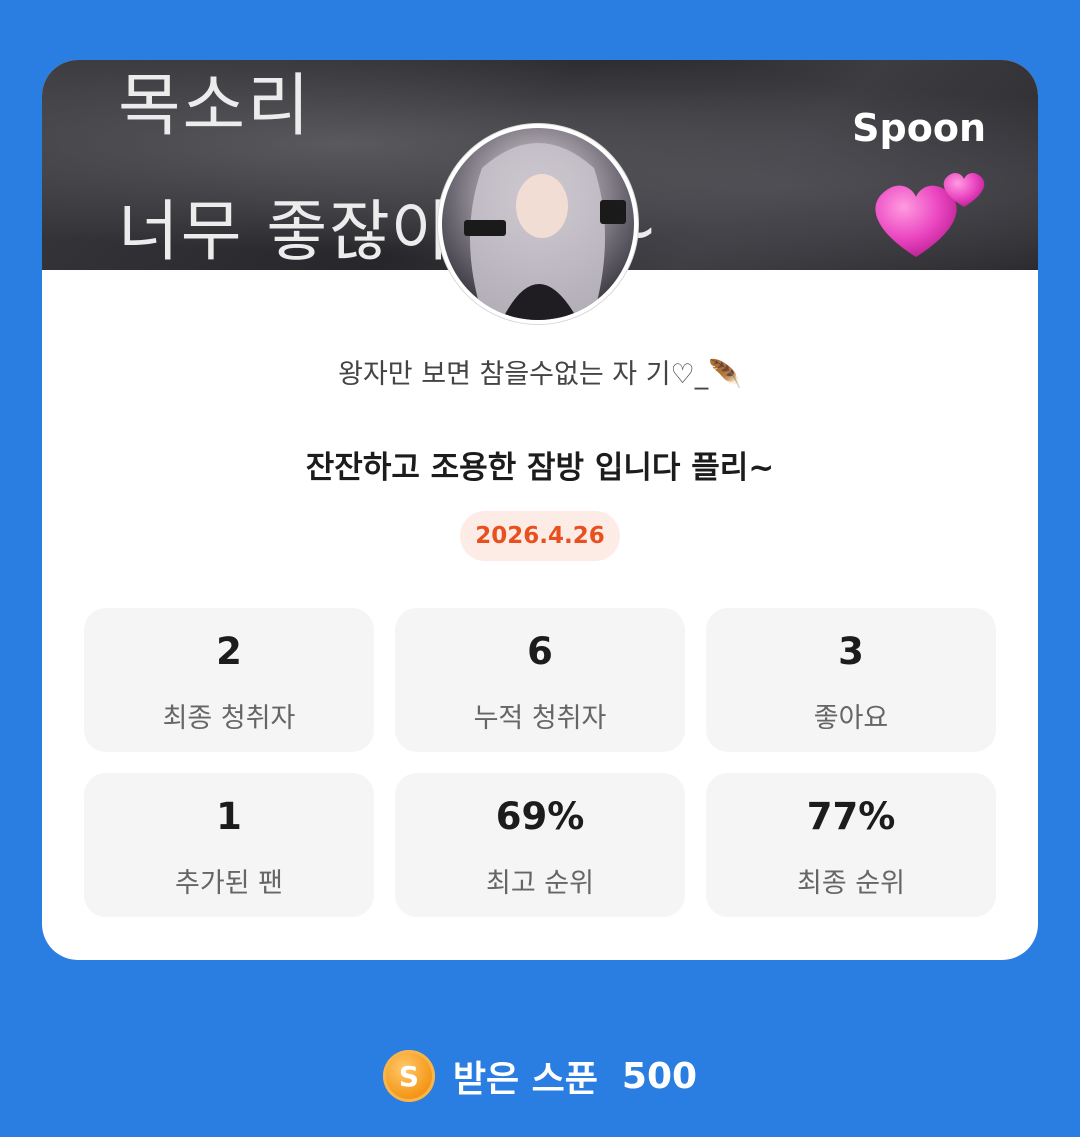  What do you see at coordinates (851, 845) in the screenshot?
I see `stat-final-rank: 77% 최종 순위` at bounding box center [851, 845].